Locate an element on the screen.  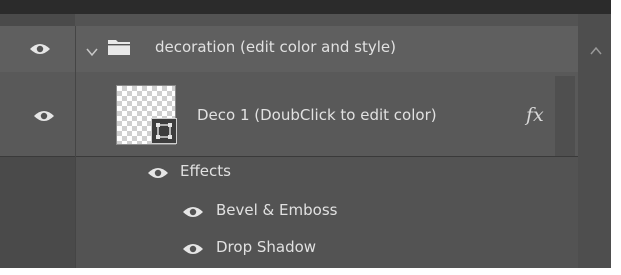
chevron-down-icon is located at coordinates (92, 51).